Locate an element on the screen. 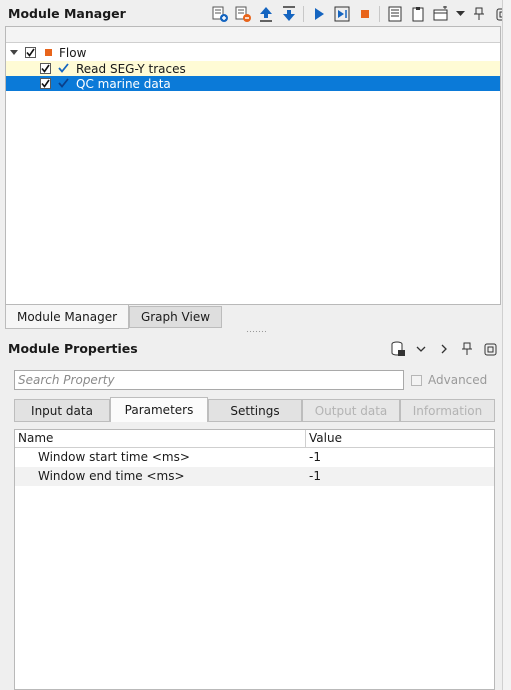 The height and width of the screenshot is (690, 511). module-manager-title: Module Manager is located at coordinates (67, 13).